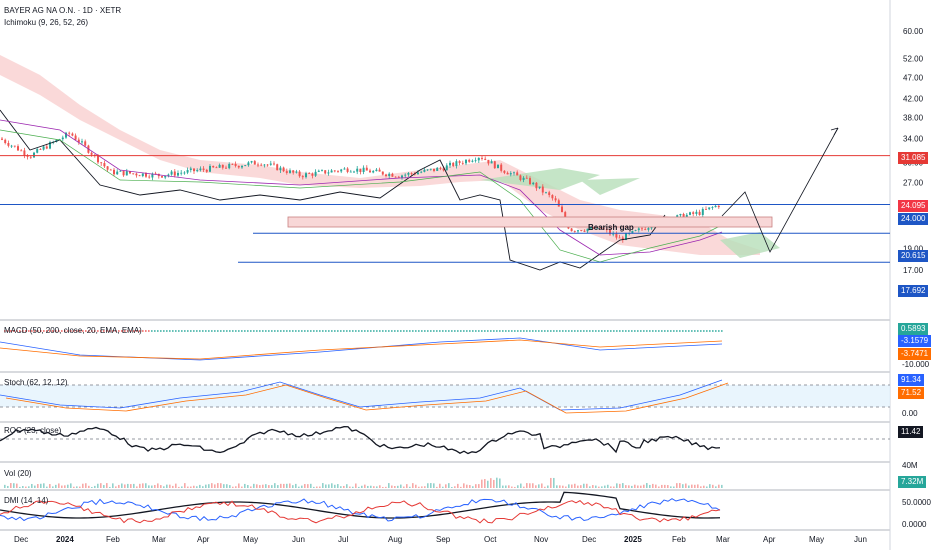 This screenshot has height=550, width=932. I want to click on vol-title: Vol (20), so click(18, 473).